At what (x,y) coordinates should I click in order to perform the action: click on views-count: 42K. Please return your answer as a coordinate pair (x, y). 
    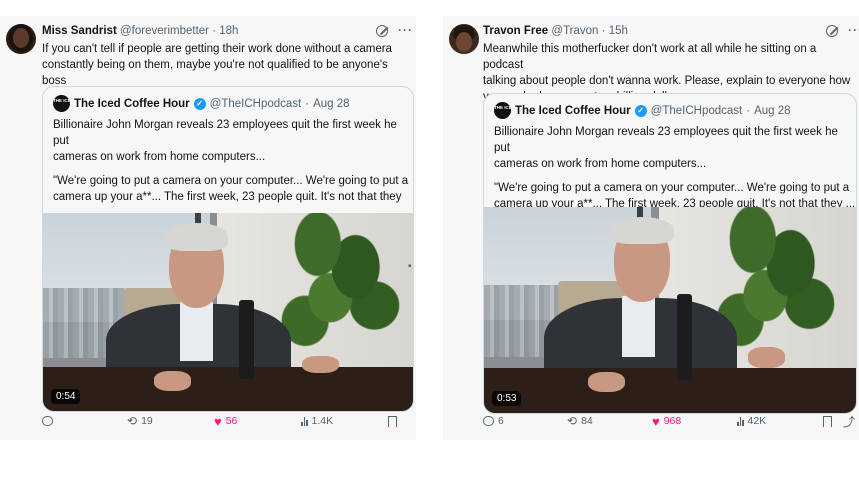
    Looking at the image, I should click on (757, 421).